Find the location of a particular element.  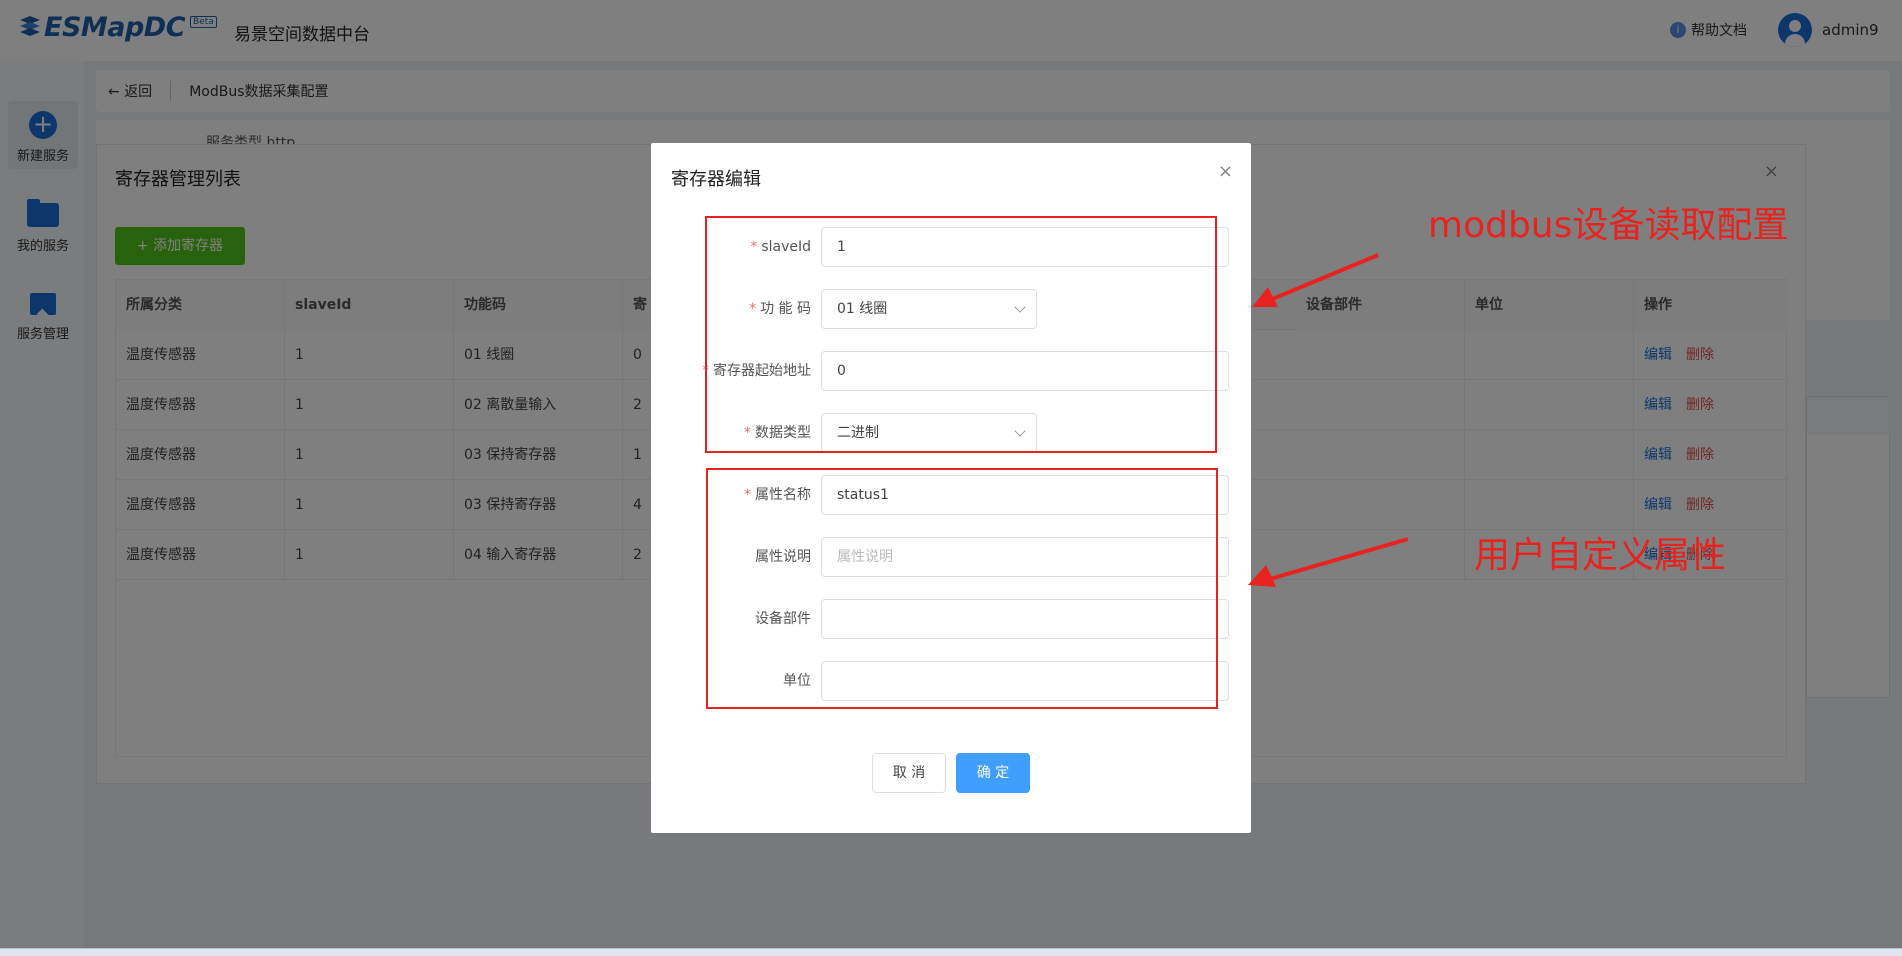

dialog-title: 寄存器编辑 is located at coordinates (716, 179).